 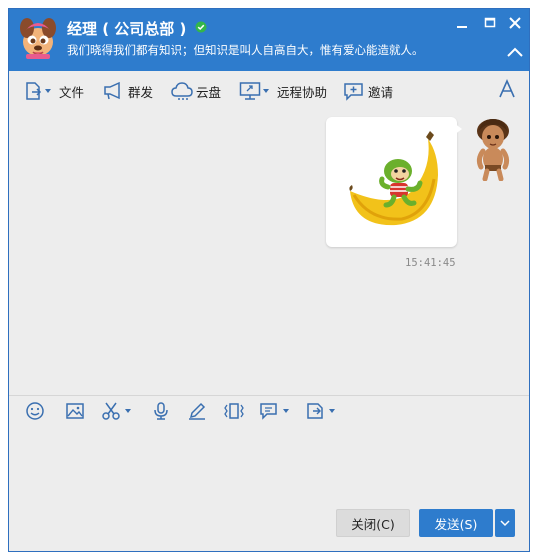 I want to click on cloud-icon, so click(x=182, y=91).